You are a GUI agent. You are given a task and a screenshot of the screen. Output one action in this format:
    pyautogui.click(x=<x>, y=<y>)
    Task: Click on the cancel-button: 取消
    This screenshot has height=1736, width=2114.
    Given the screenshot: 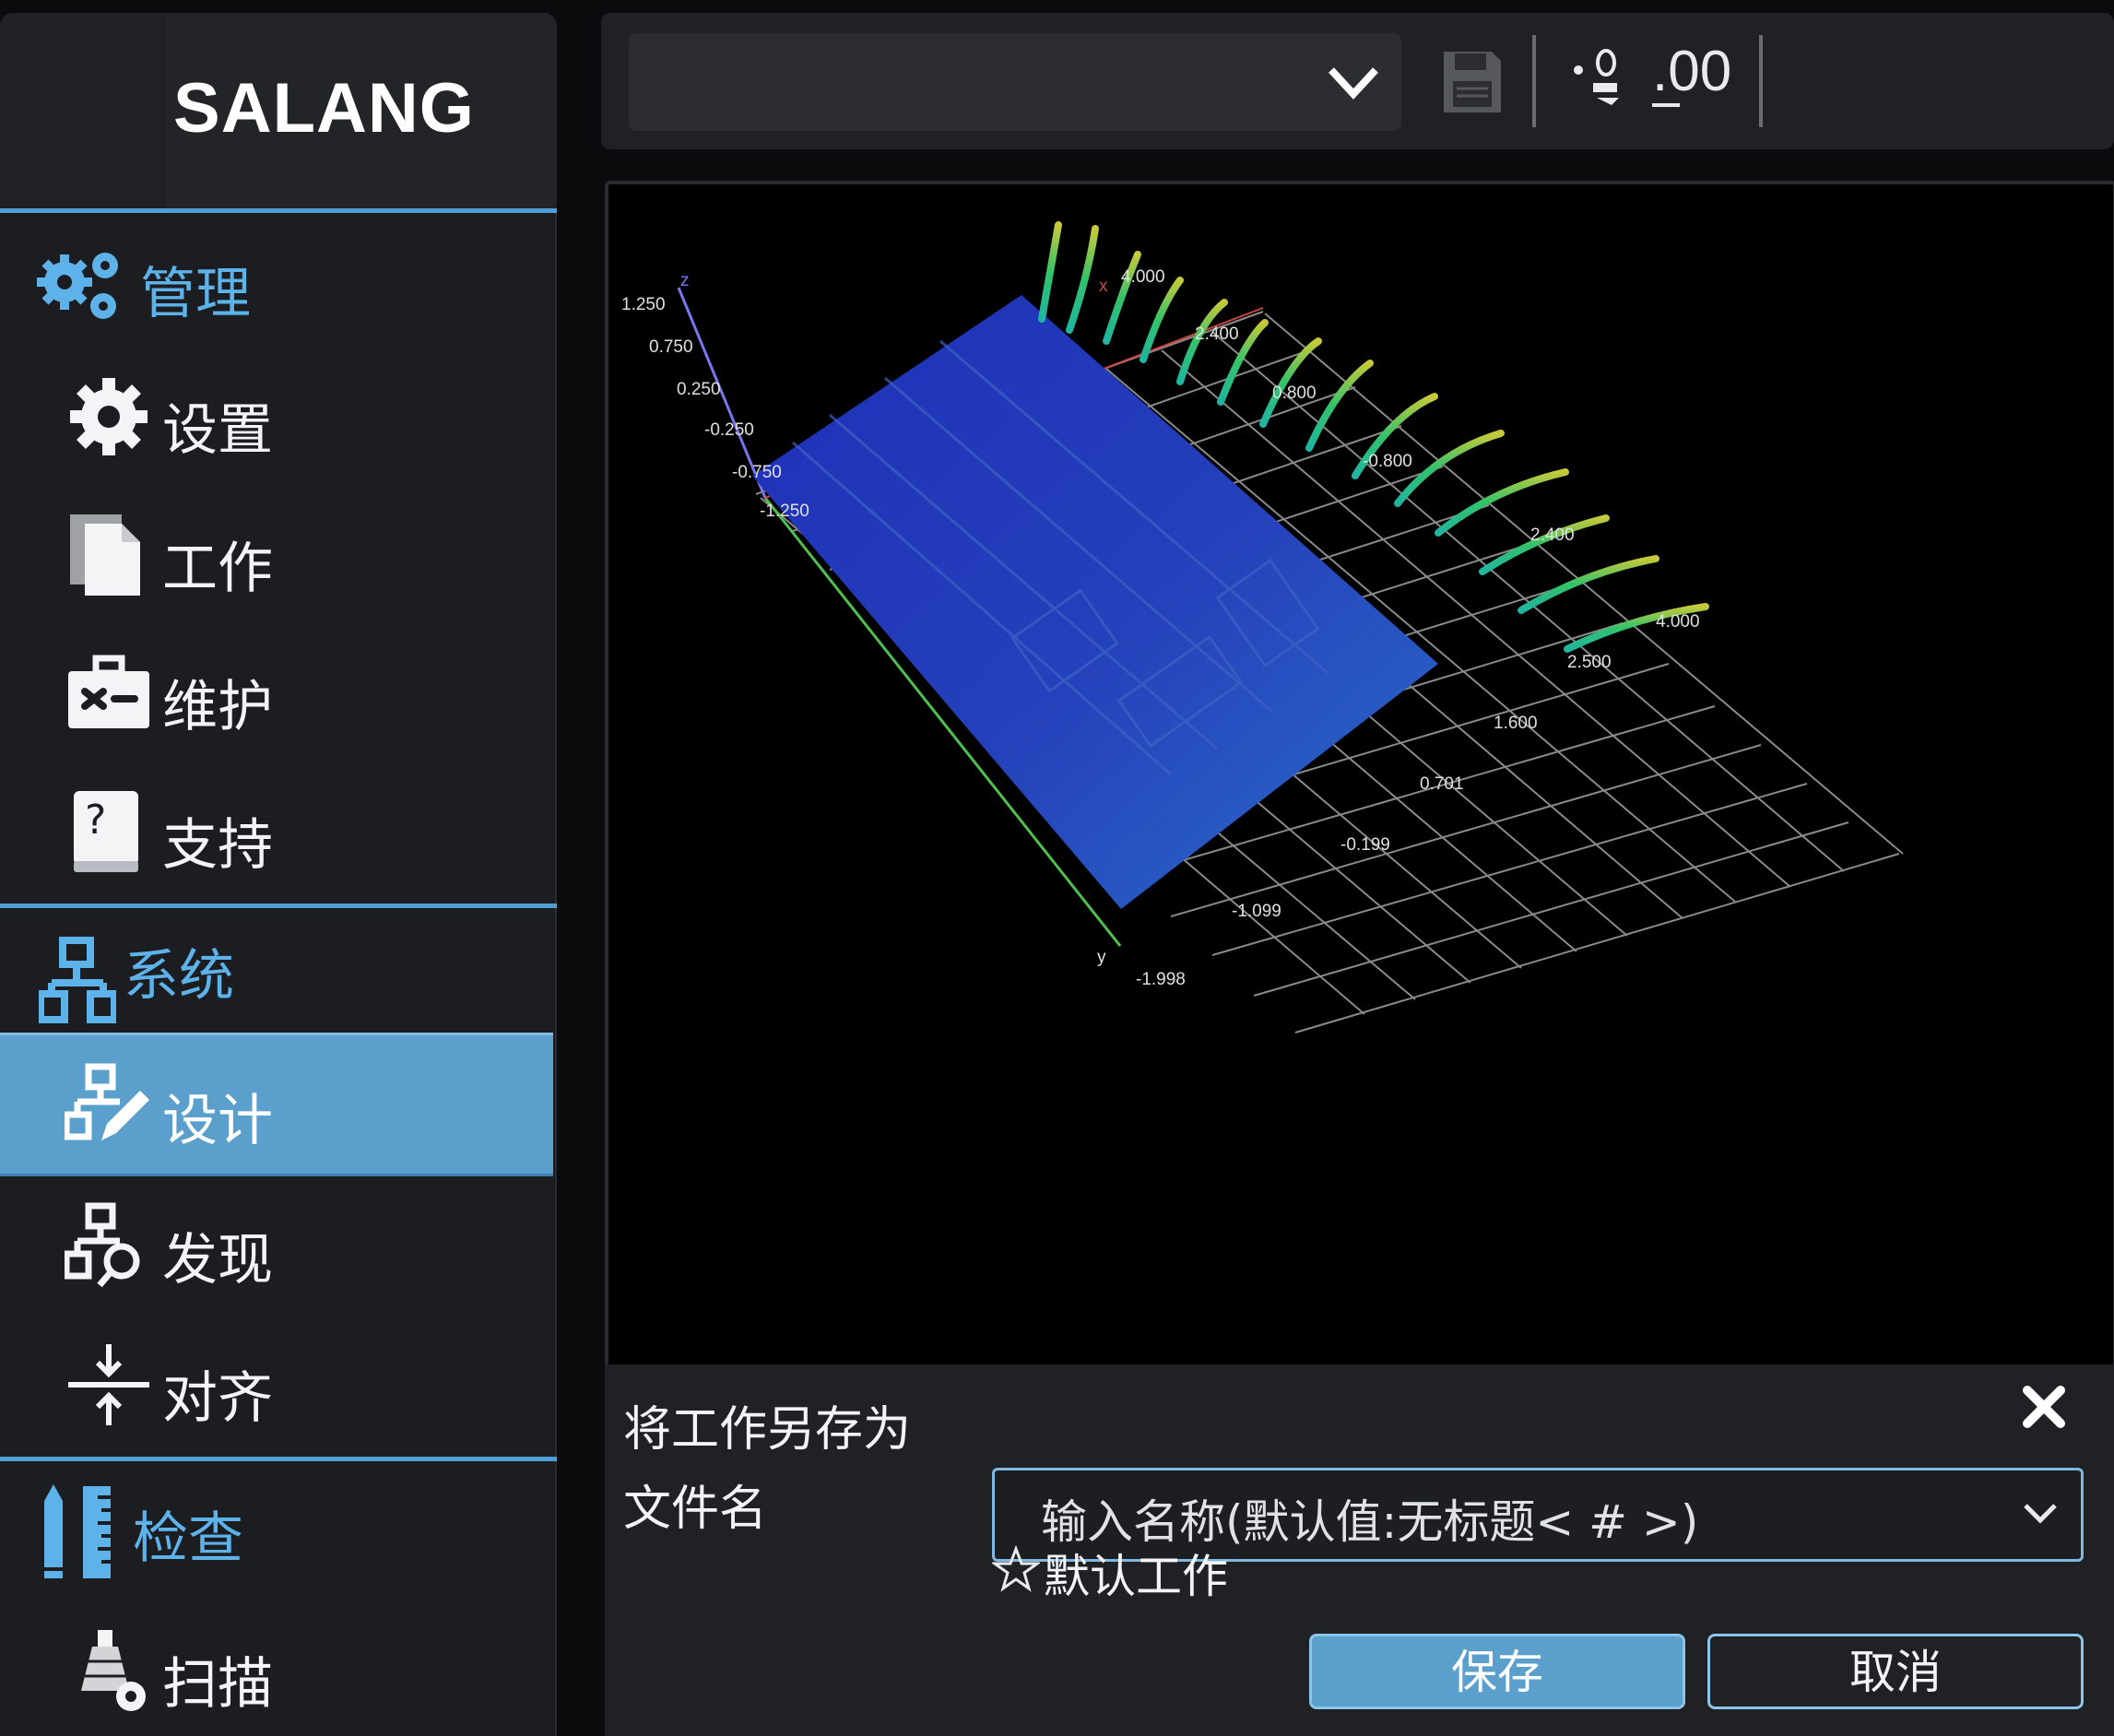 What is the action you would take?
    pyautogui.click(x=1895, y=1671)
    